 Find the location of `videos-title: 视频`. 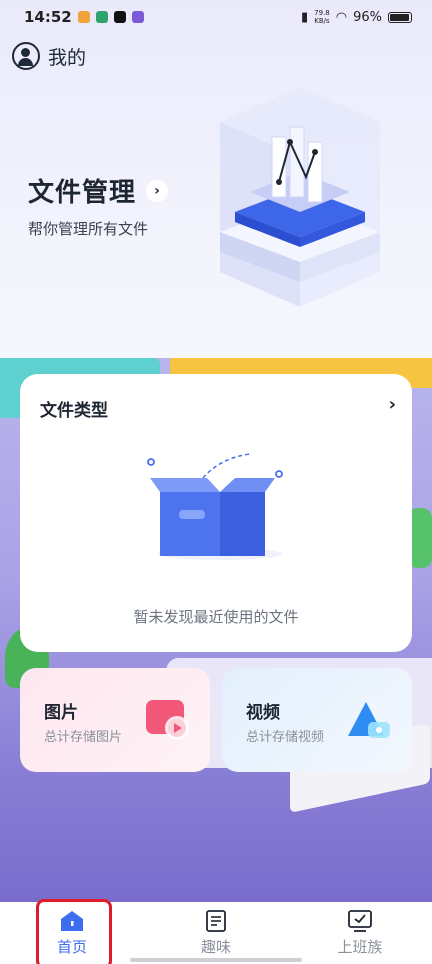

videos-title: 视频 is located at coordinates (263, 713).